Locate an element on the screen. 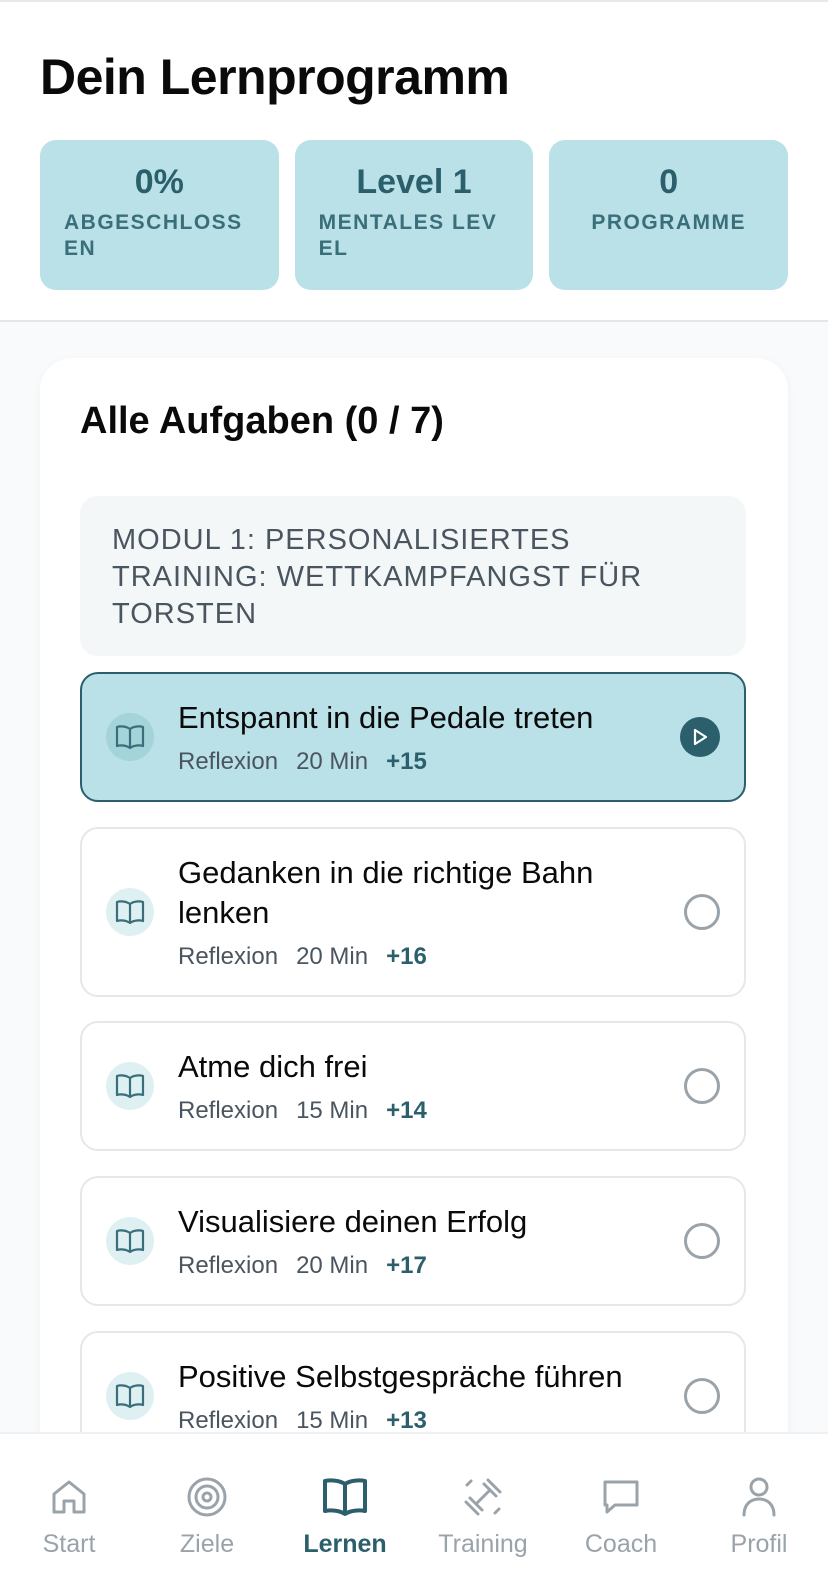  stat-programs: 0 PROGRAMME is located at coordinates (669, 215).